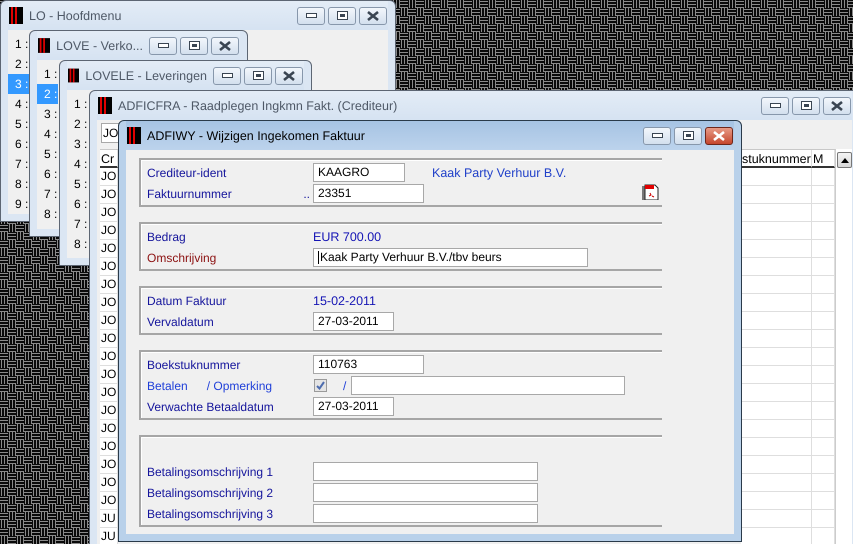  Describe the element at coordinates (109, 536) in the screenshot. I see `table-cell: JU` at that location.